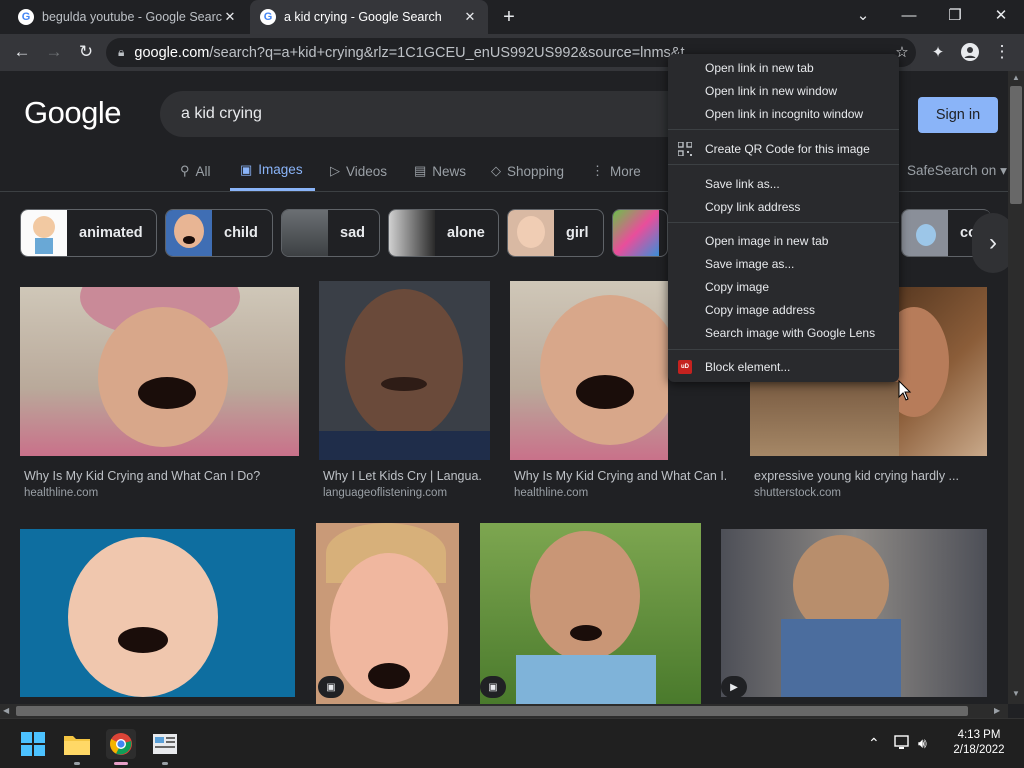 The height and width of the screenshot is (768, 1024). I want to click on chip-sad: sad, so click(330, 233).